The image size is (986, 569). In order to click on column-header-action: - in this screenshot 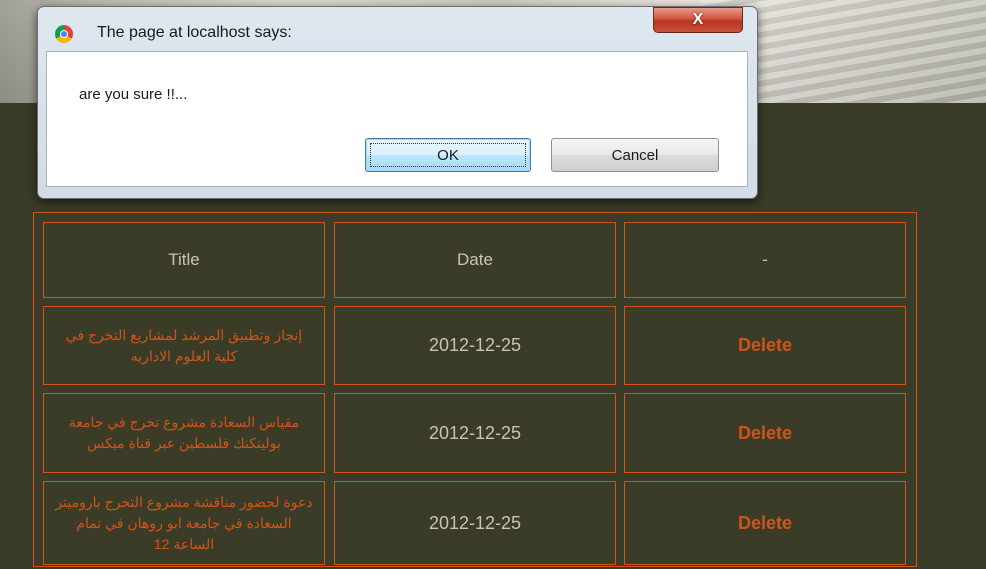, I will do `click(765, 260)`.